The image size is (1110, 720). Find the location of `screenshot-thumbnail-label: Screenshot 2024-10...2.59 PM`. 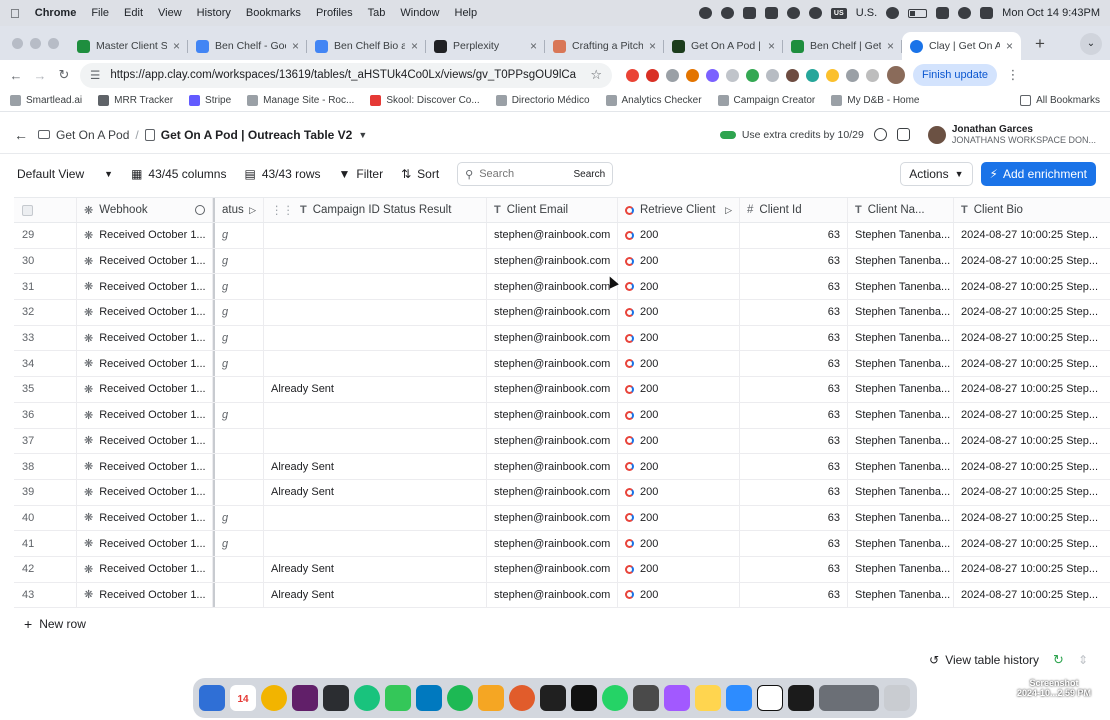

screenshot-thumbnail-label: Screenshot 2024-10...2.59 PM is located at coordinates (1054, 688).